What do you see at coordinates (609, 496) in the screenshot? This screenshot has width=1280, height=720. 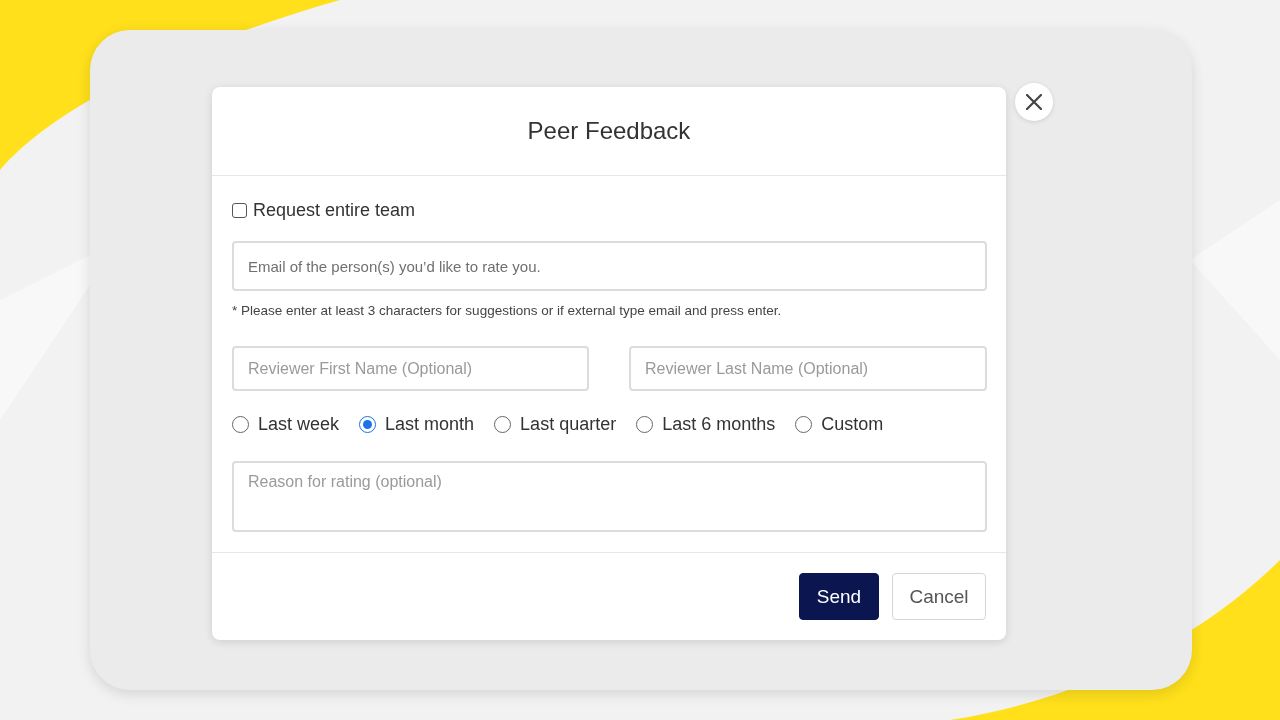 I see `reason-field: Reason for rating (optional)` at bounding box center [609, 496].